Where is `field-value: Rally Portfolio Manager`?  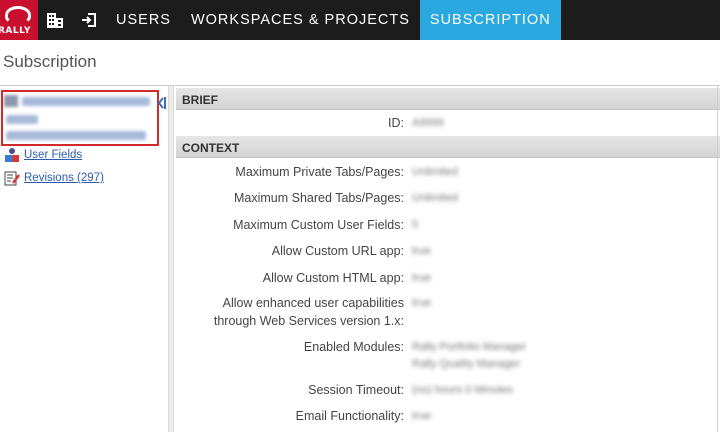 field-value: Rally Portfolio Manager is located at coordinates (469, 347).